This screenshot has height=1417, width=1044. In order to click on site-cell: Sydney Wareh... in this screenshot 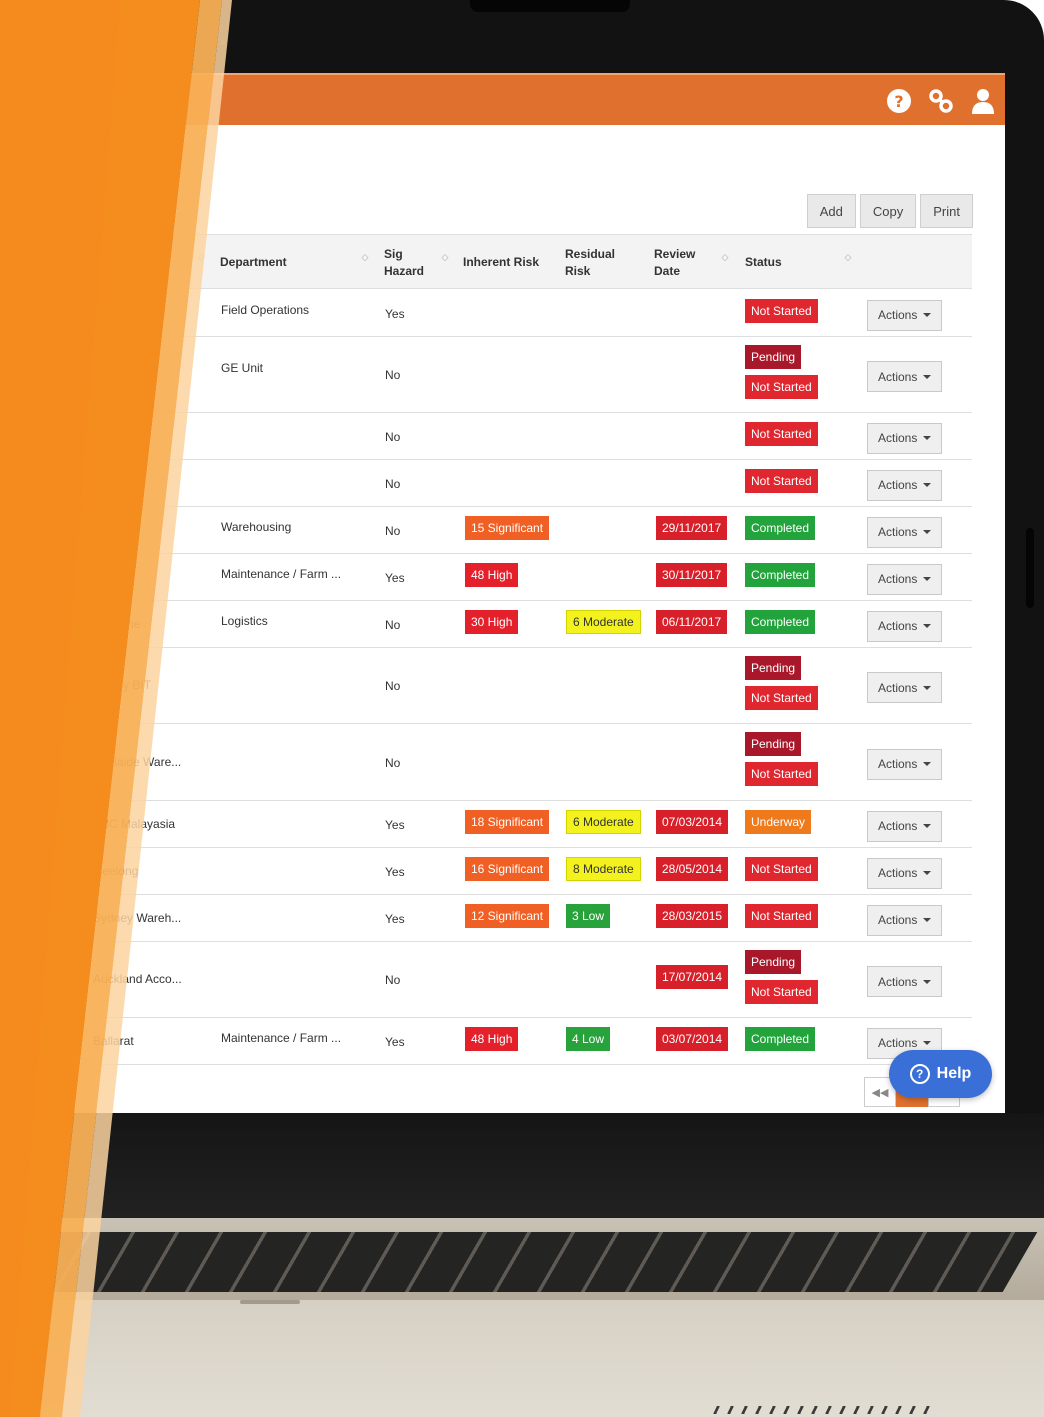, I will do `click(137, 918)`.